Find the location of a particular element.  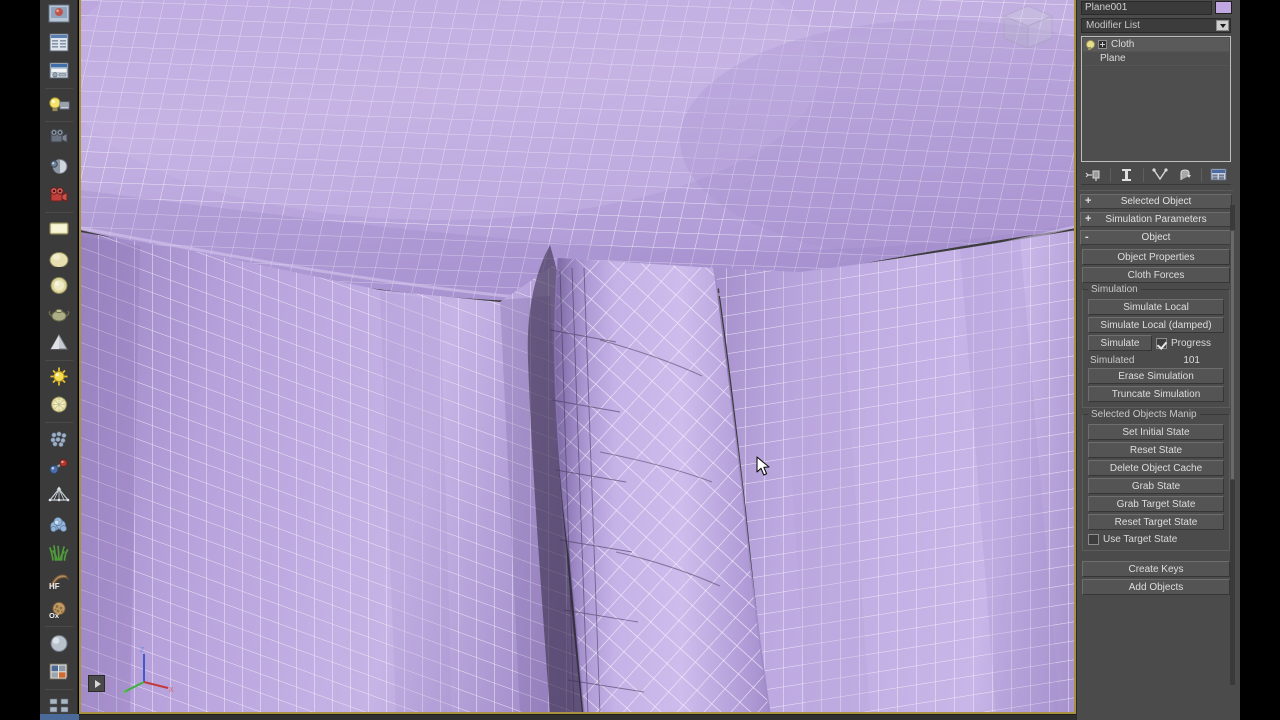

rollout-title: Object is located at coordinates (1156, 237).